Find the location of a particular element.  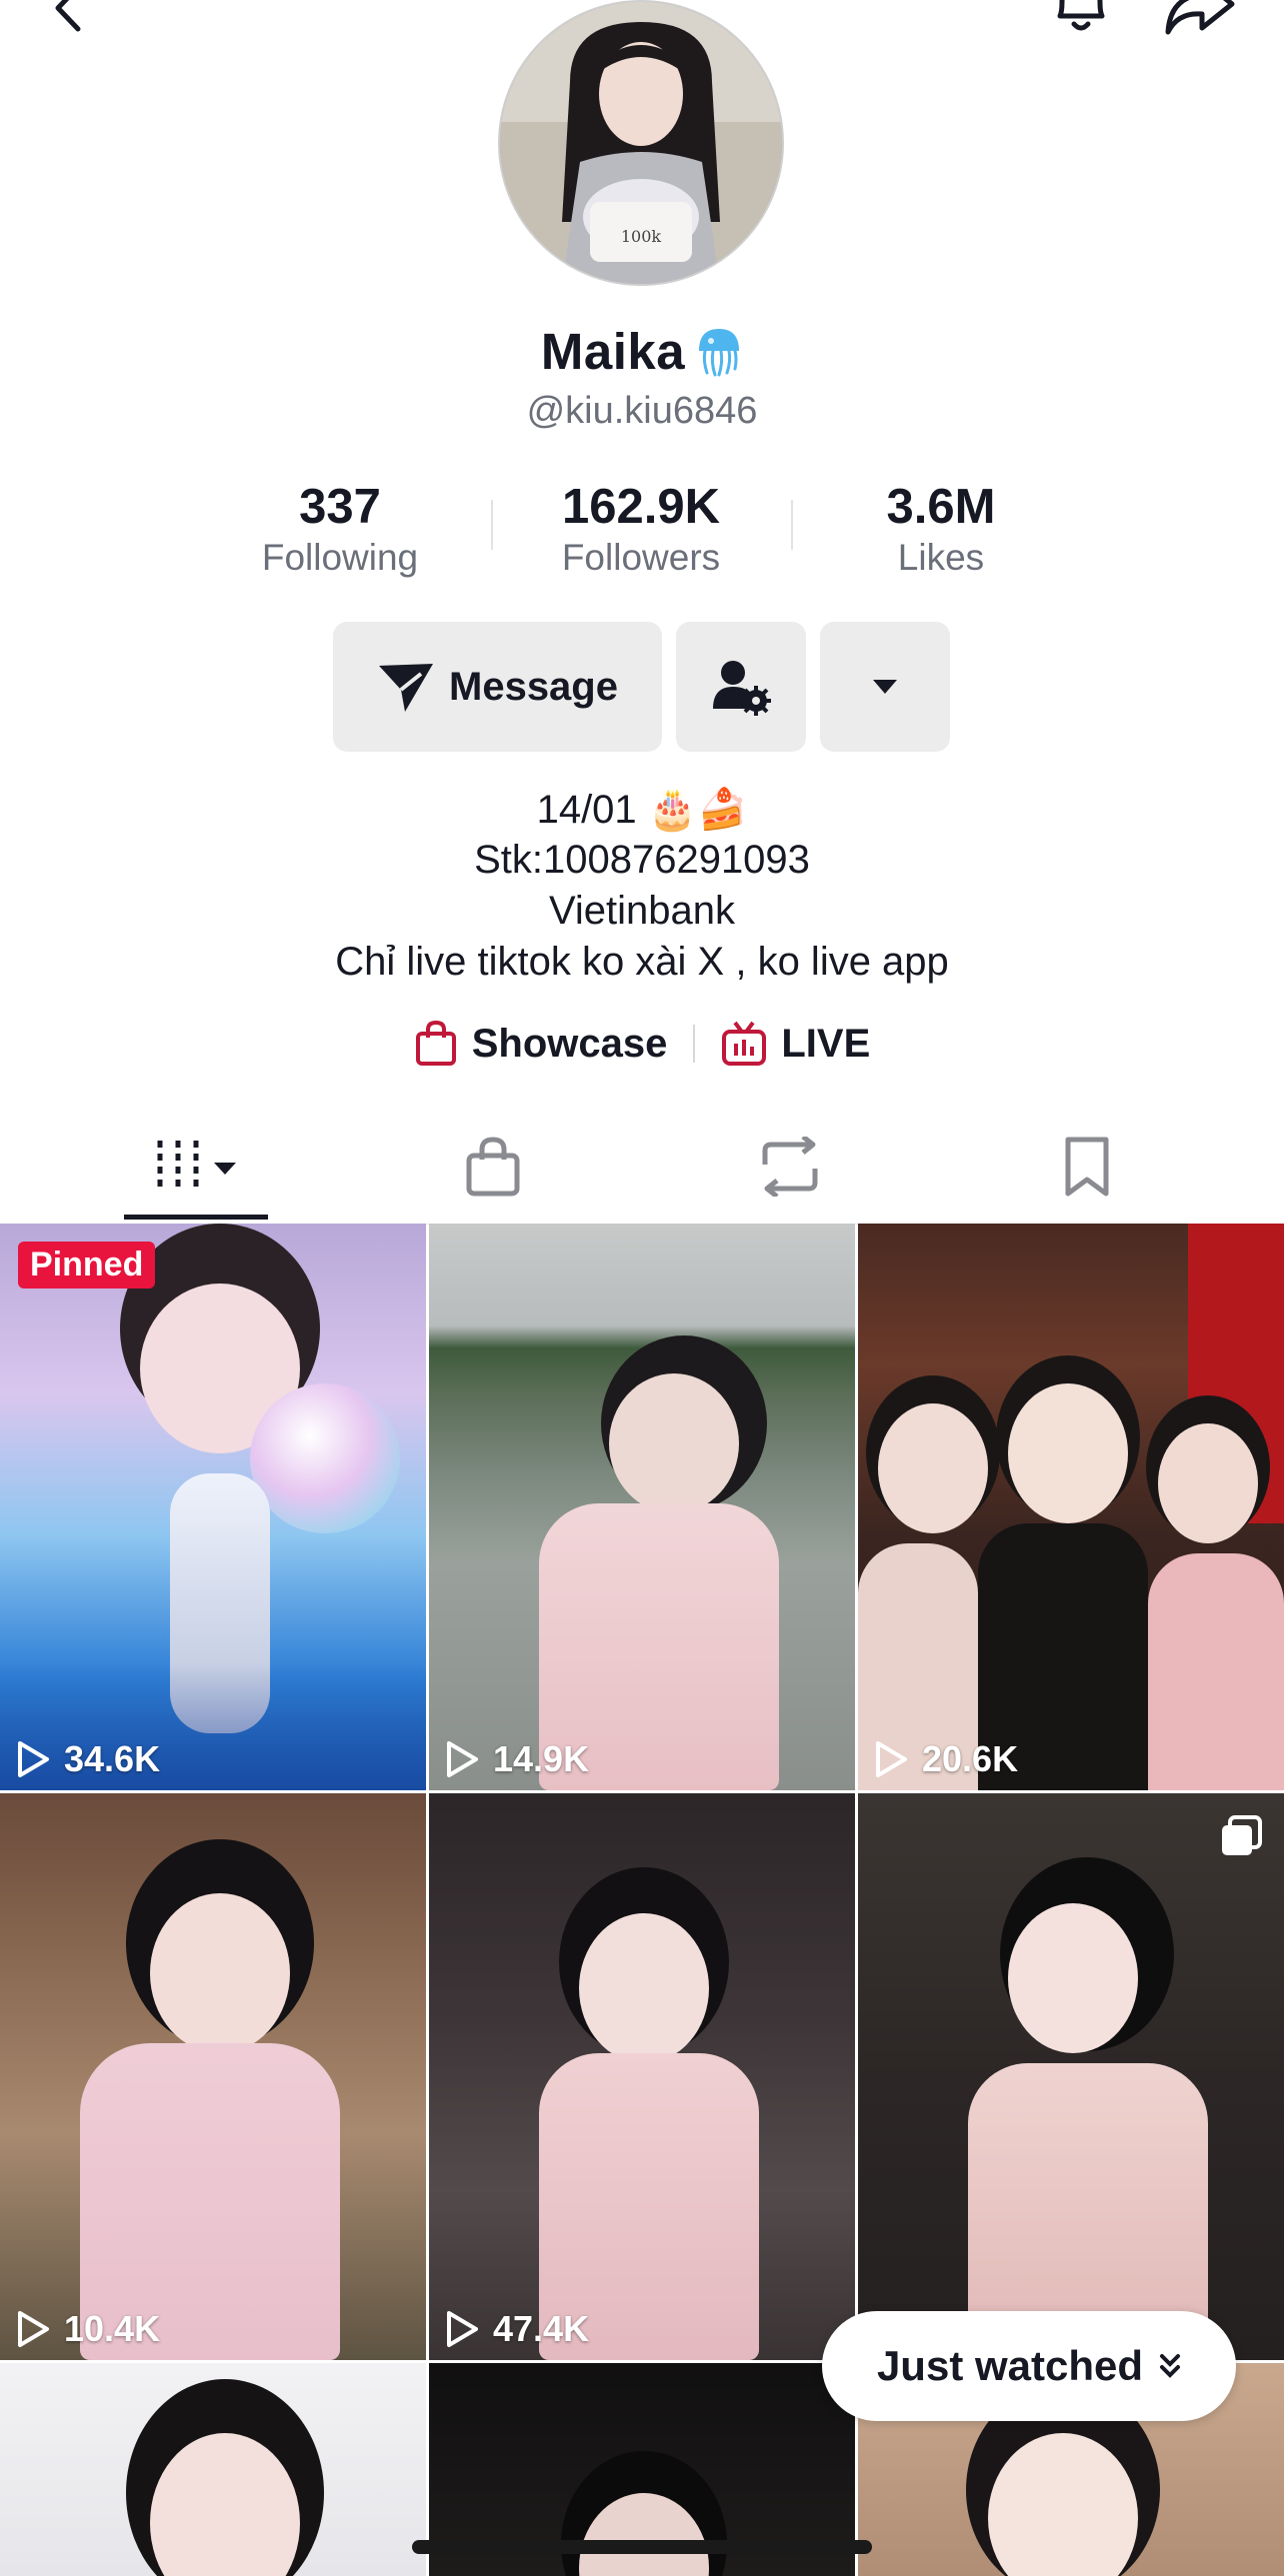

tab-shop is located at coordinates (493, 1167).